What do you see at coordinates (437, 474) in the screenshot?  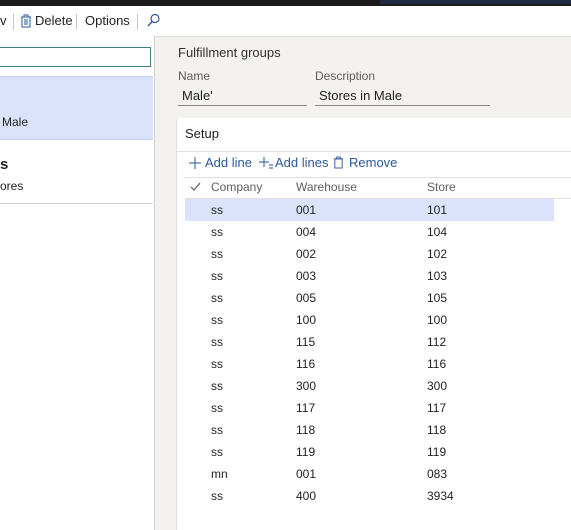 I see `cell-store: 083` at bounding box center [437, 474].